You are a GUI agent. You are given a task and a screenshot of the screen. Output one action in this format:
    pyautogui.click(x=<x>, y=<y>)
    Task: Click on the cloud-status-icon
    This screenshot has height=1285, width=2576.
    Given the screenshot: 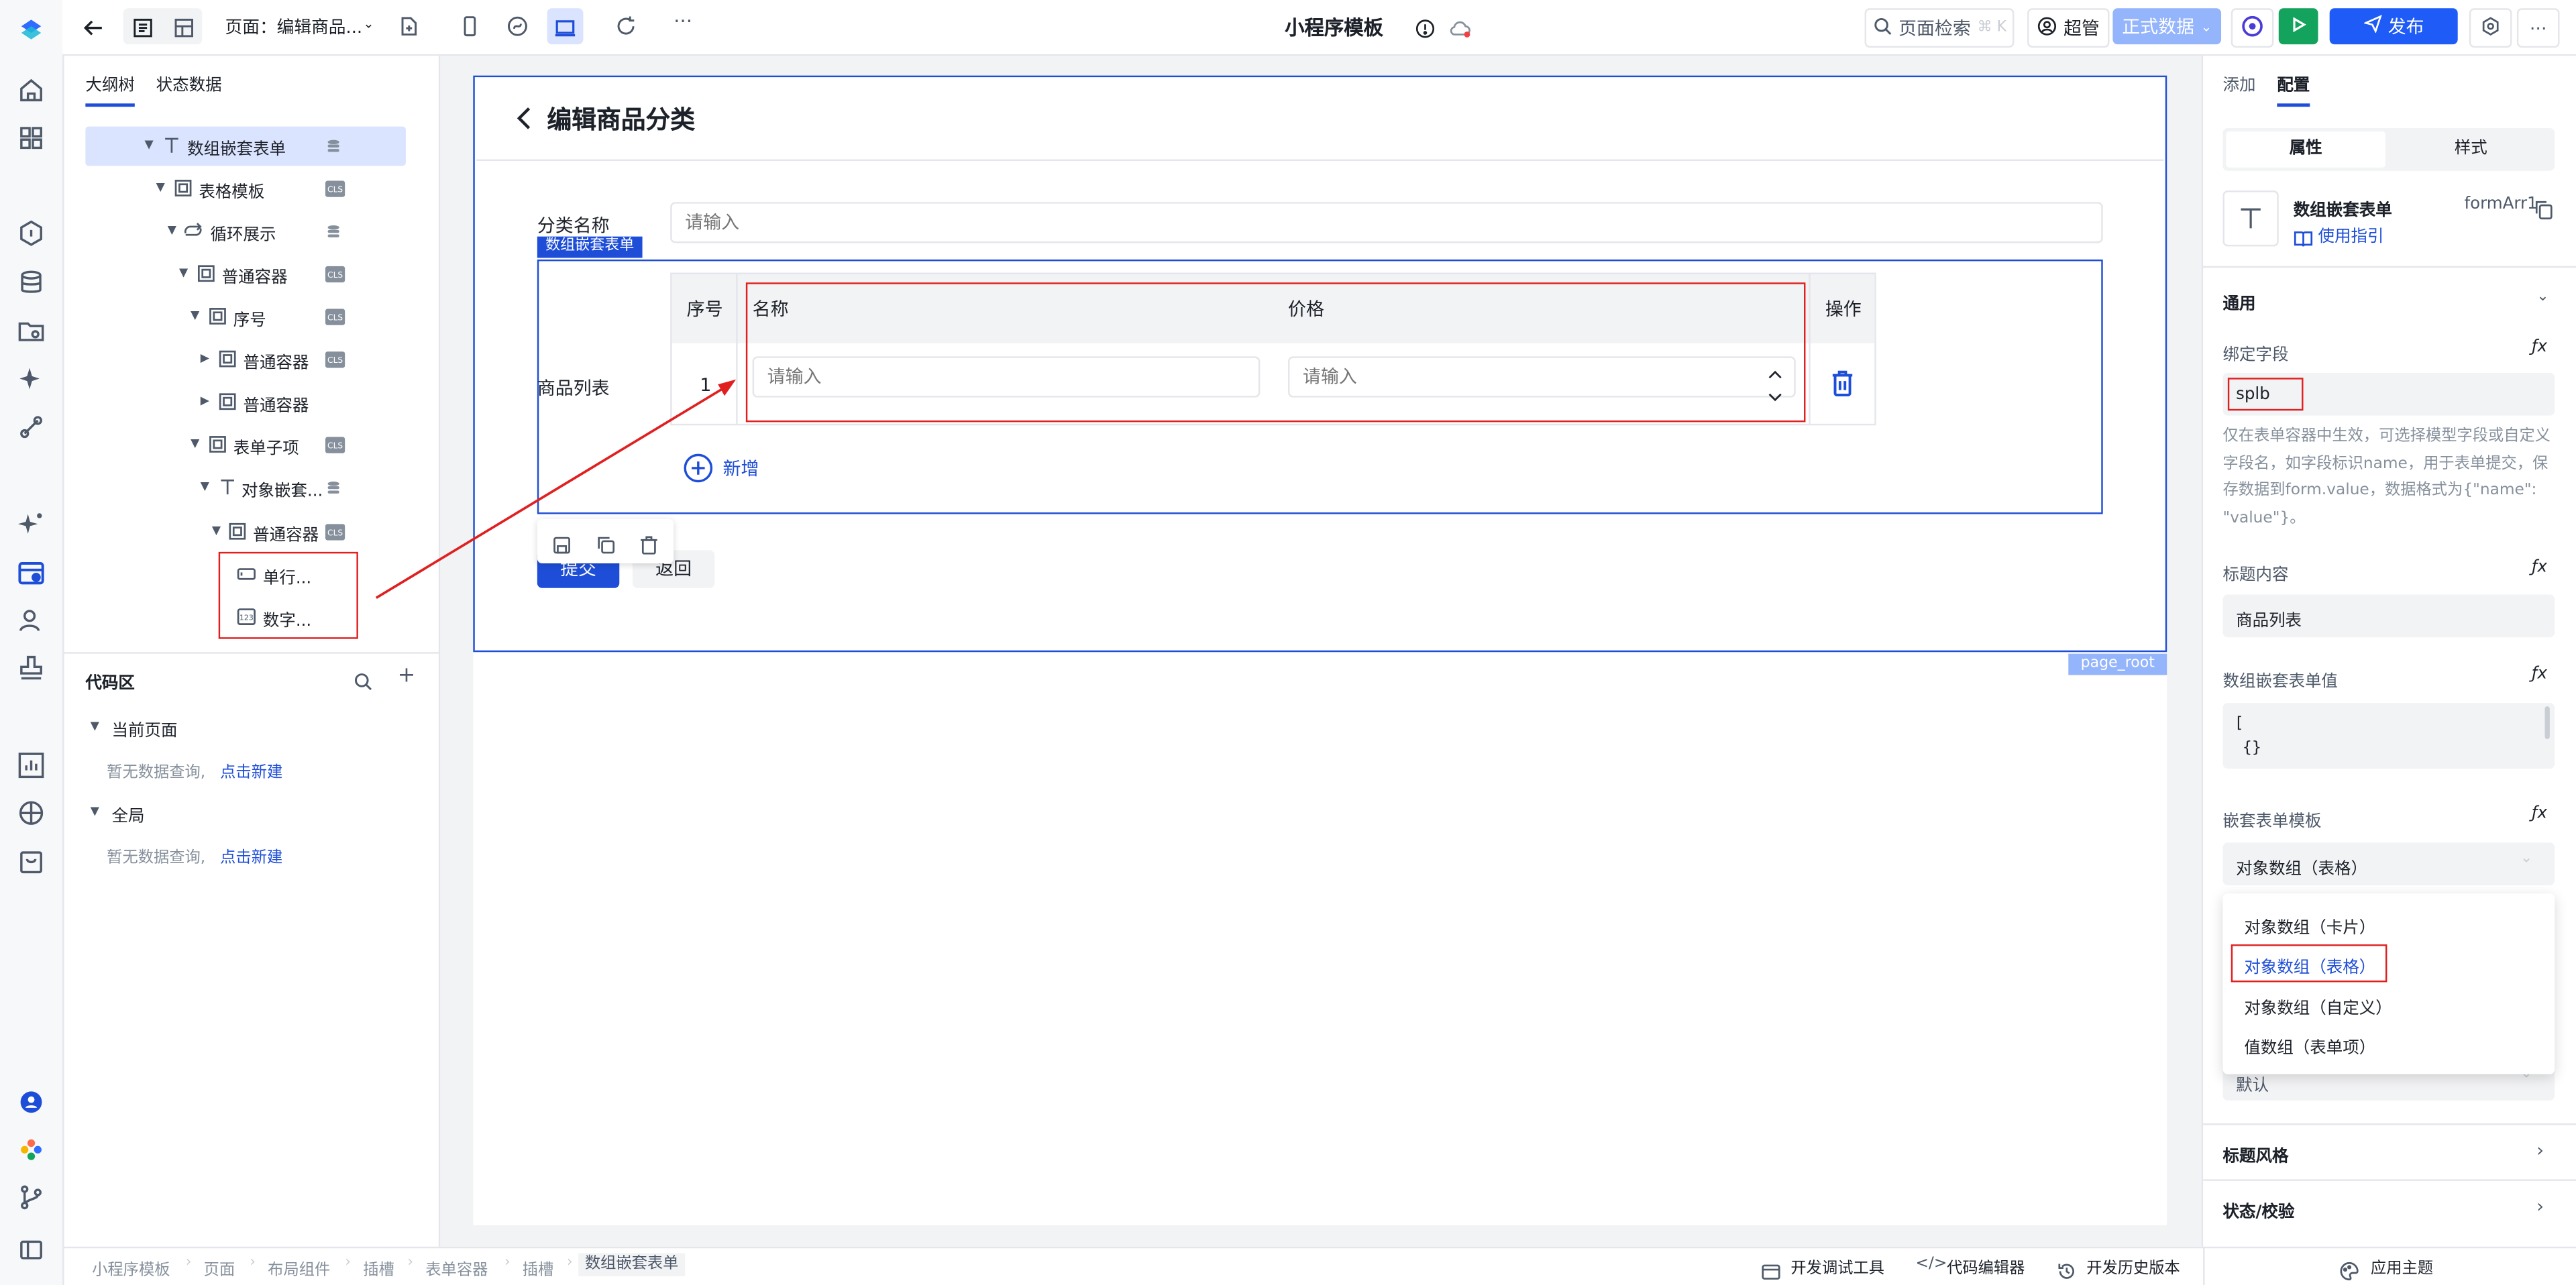 What is the action you would take?
    pyautogui.click(x=1460, y=30)
    